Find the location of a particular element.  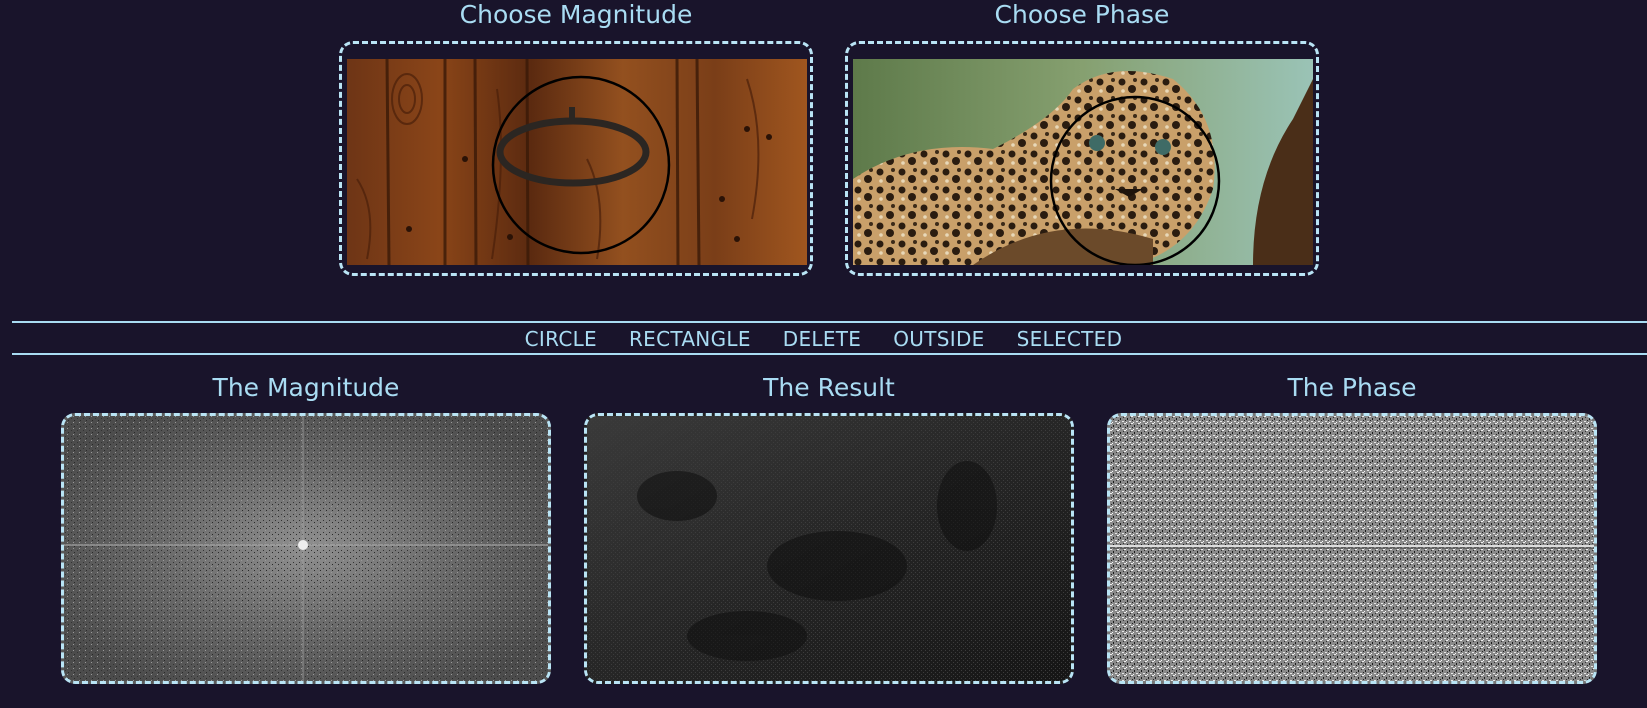

magnitude-spectrum-frame is located at coordinates (306, 548).